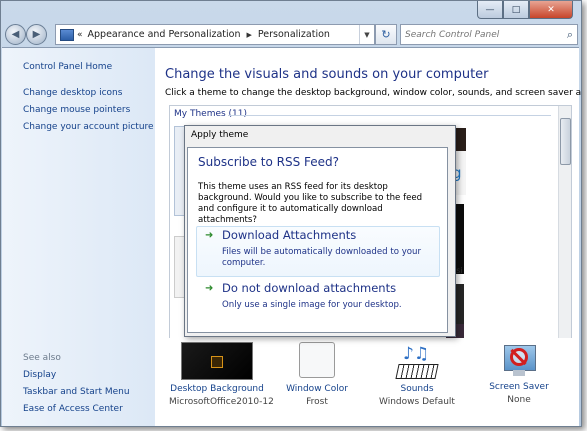 The width and height of the screenshot is (587, 431). I want to click on search-icon: ⌕, so click(570, 35).